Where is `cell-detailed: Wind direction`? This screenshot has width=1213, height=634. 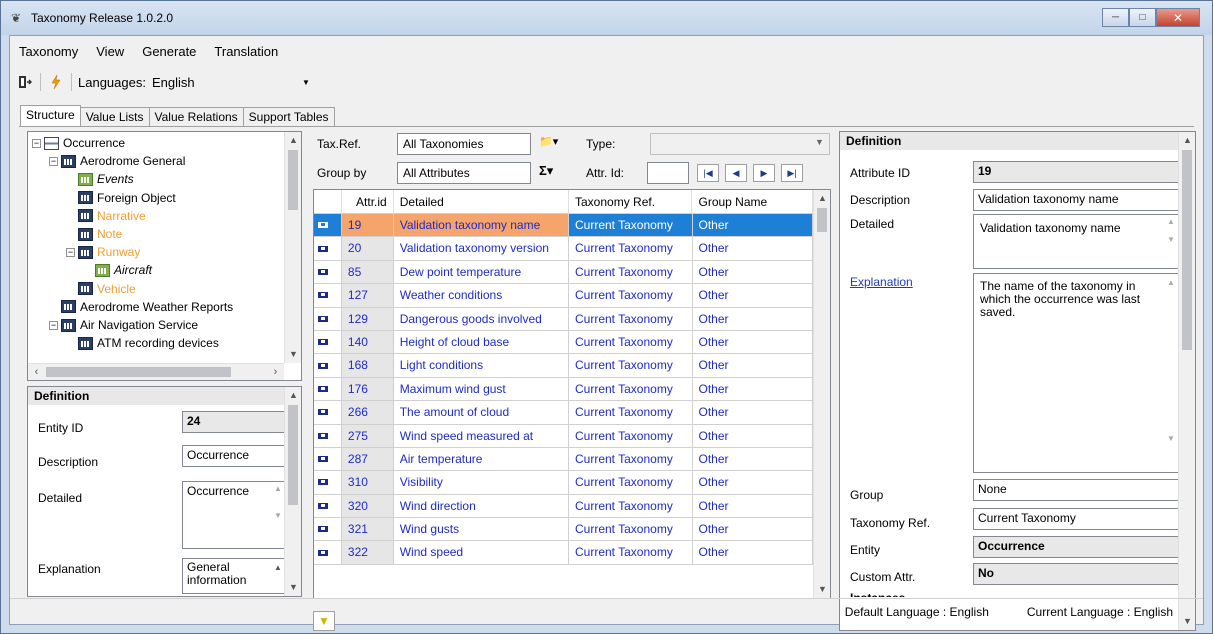
cell-detailed: Wind direction is located at coordinates (481, 506).